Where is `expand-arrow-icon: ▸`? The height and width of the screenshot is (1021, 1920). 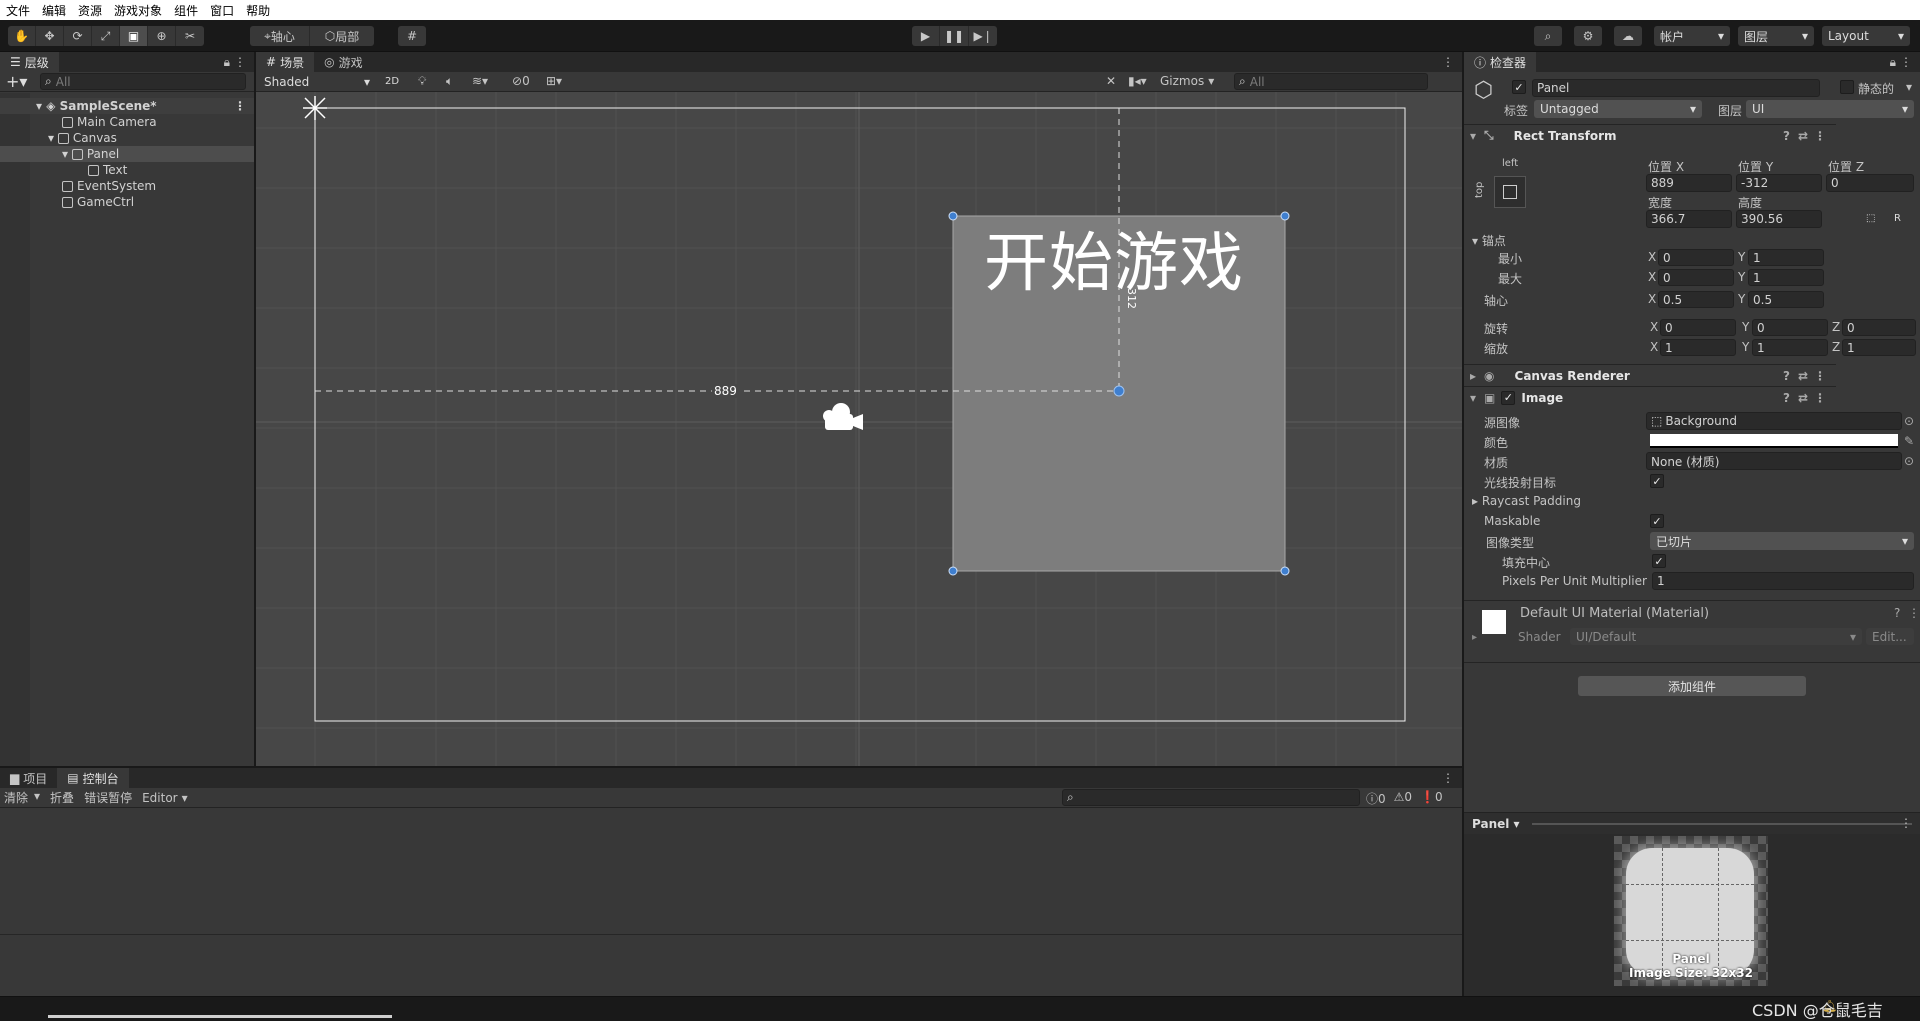
expand-arrow-icon: ▸ is located at coordinates (1474, 637).